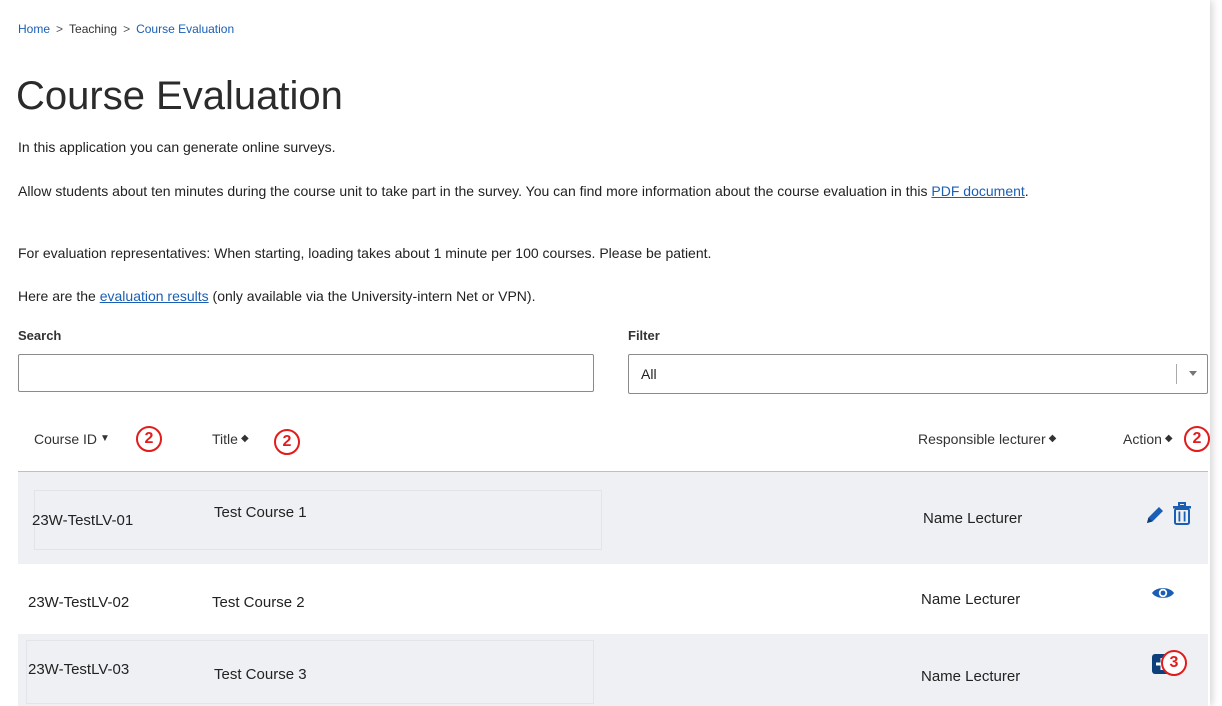 This screenshot has height=706, width=1222. Describe the element at coordinates (918, 374) in the screenshot. I see `filter-select: All` at that location.